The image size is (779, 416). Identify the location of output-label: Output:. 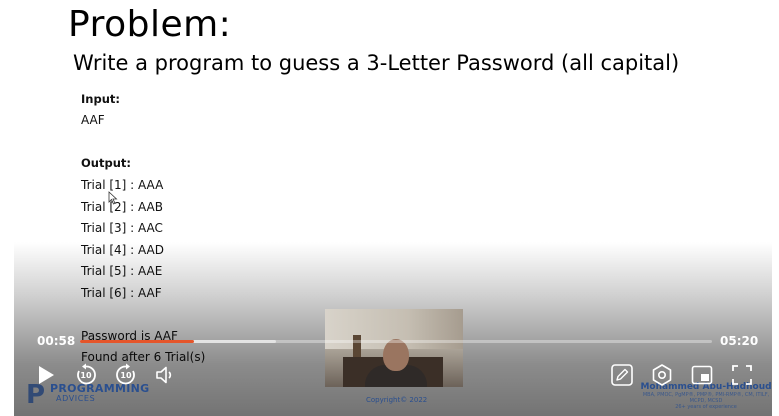
(106, 163).